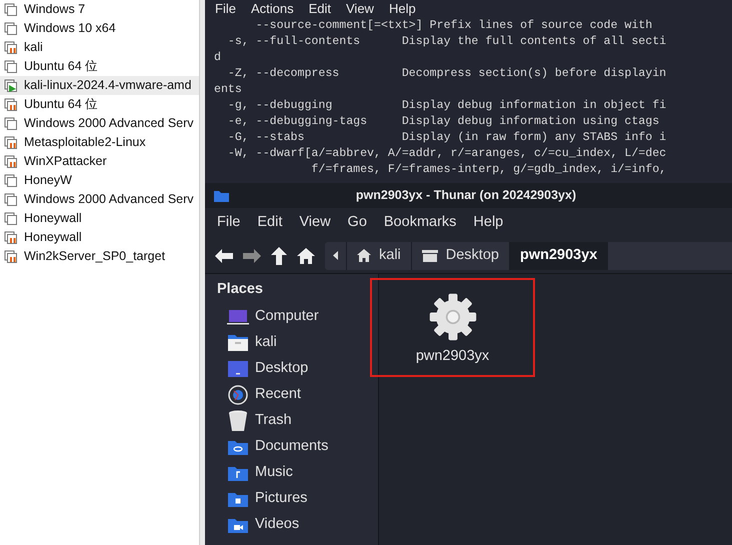 The height and width of the screenshot is (545, 732). I want to click on sidebar-item: Documents, so click(297, 447).